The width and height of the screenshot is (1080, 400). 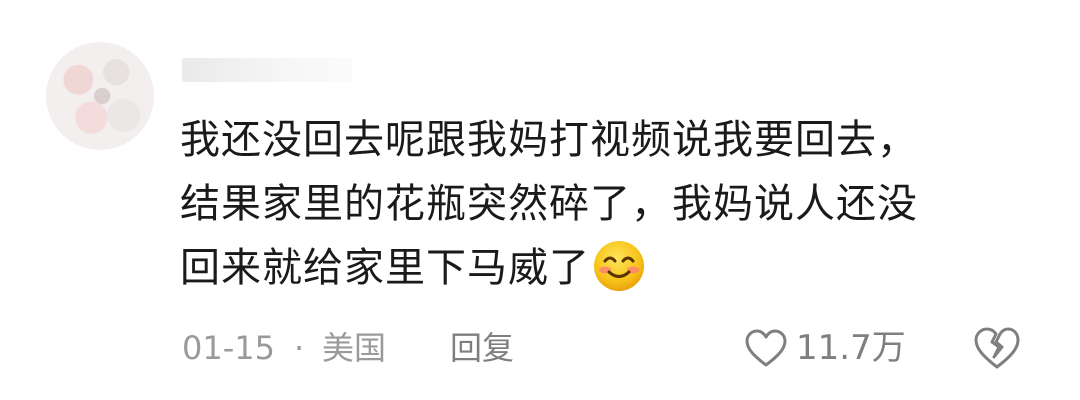 I want to click on like-count: 11.7万, so click(x=851, y=348).